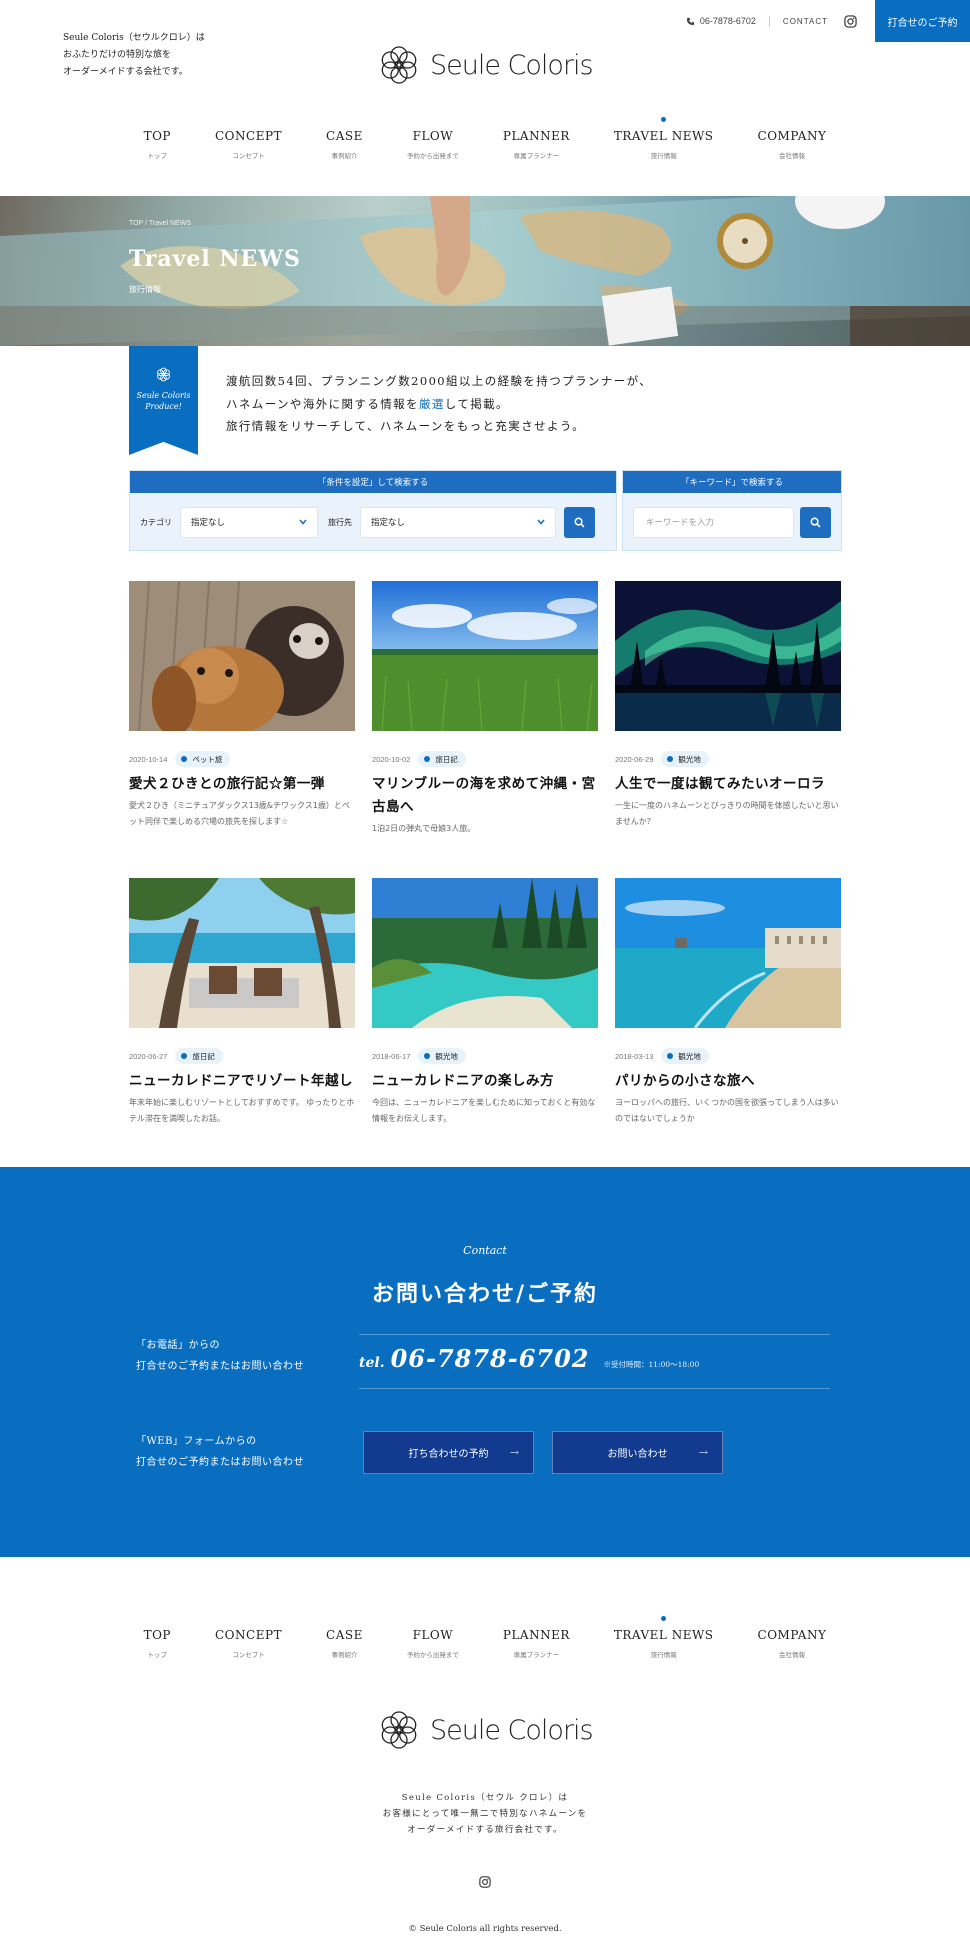 This screenshot has height=1960, width=970. Describe the element at coordinates (664, 138) in the screenshot. I see `nav-item-travel-news: TRAVEL NEWS 旅行情報` at that location.